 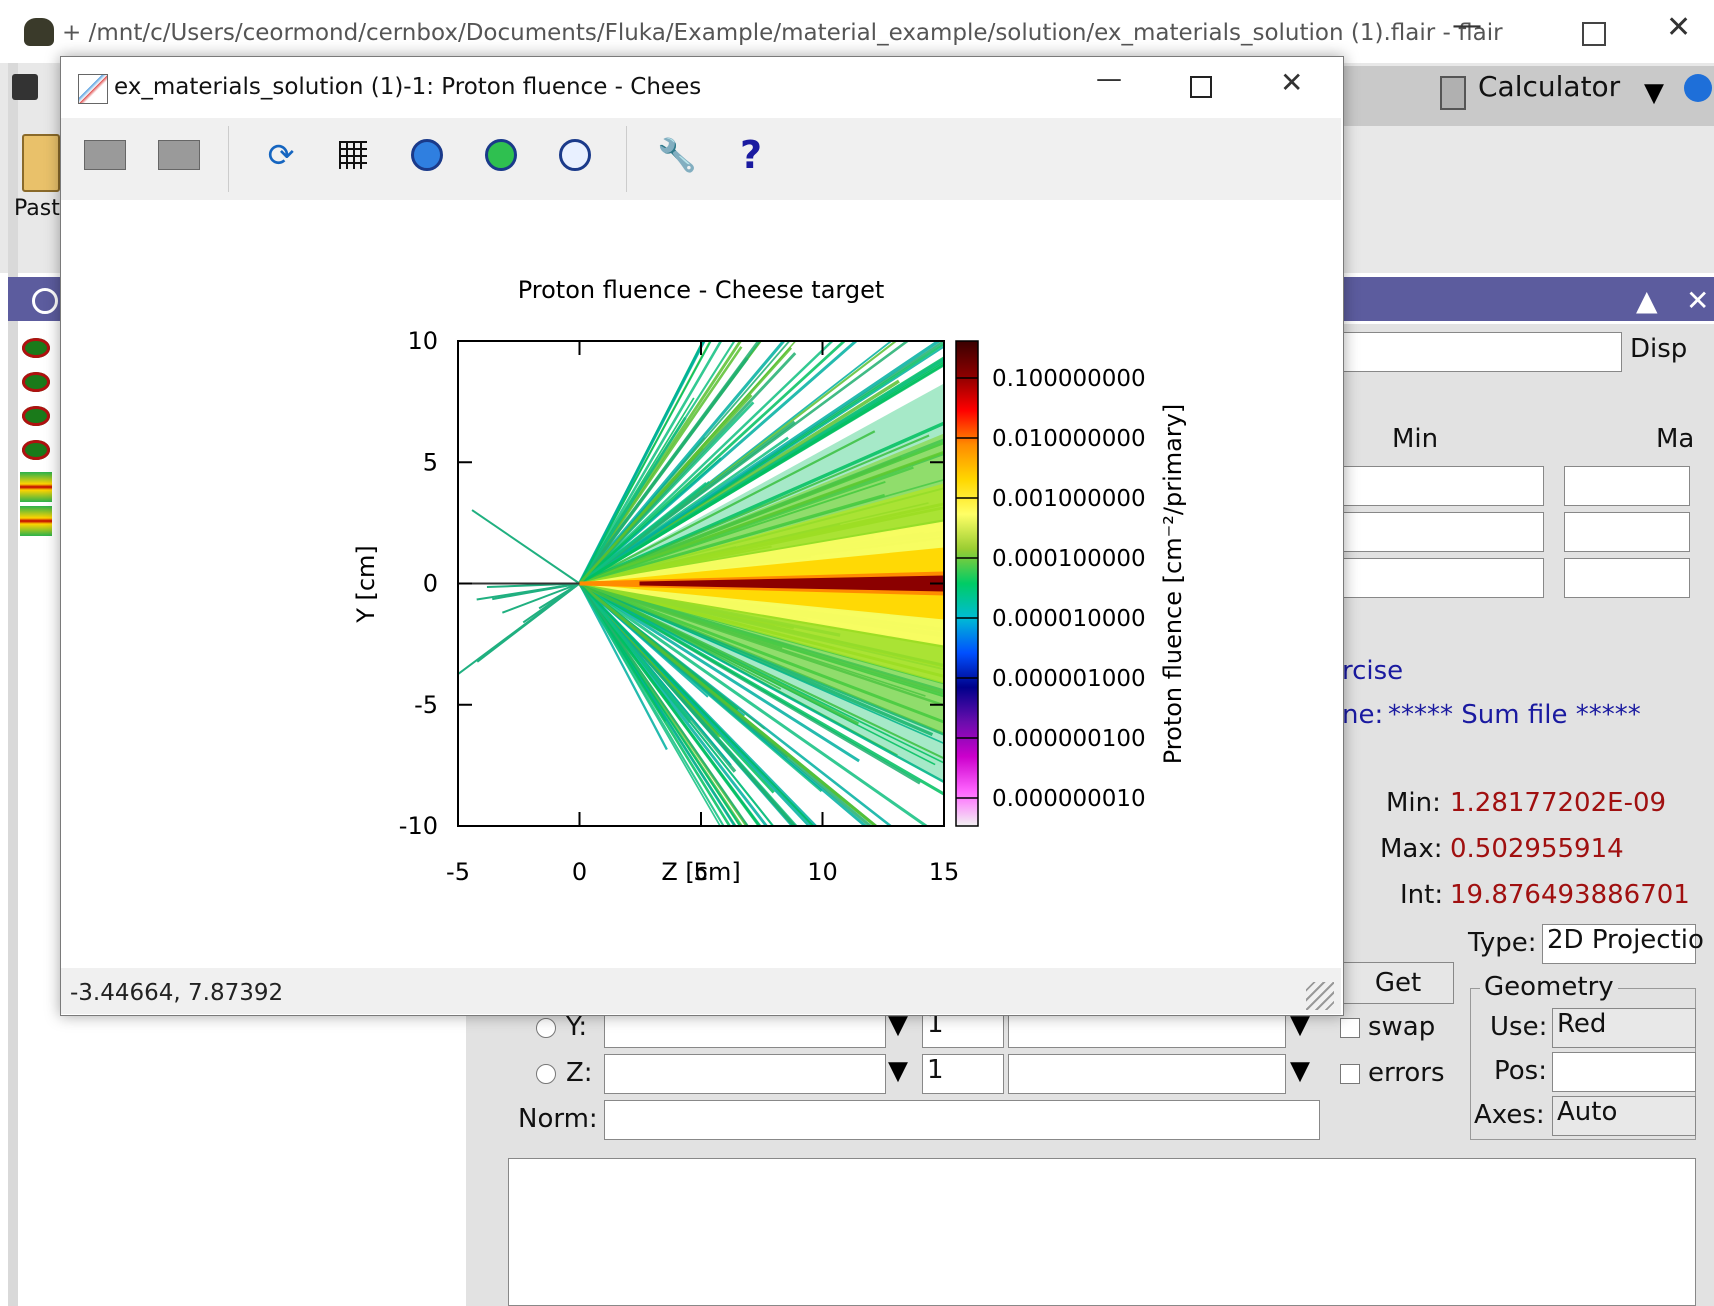 I want to click on use-label: Use:, so click(x=1519, y=1027).